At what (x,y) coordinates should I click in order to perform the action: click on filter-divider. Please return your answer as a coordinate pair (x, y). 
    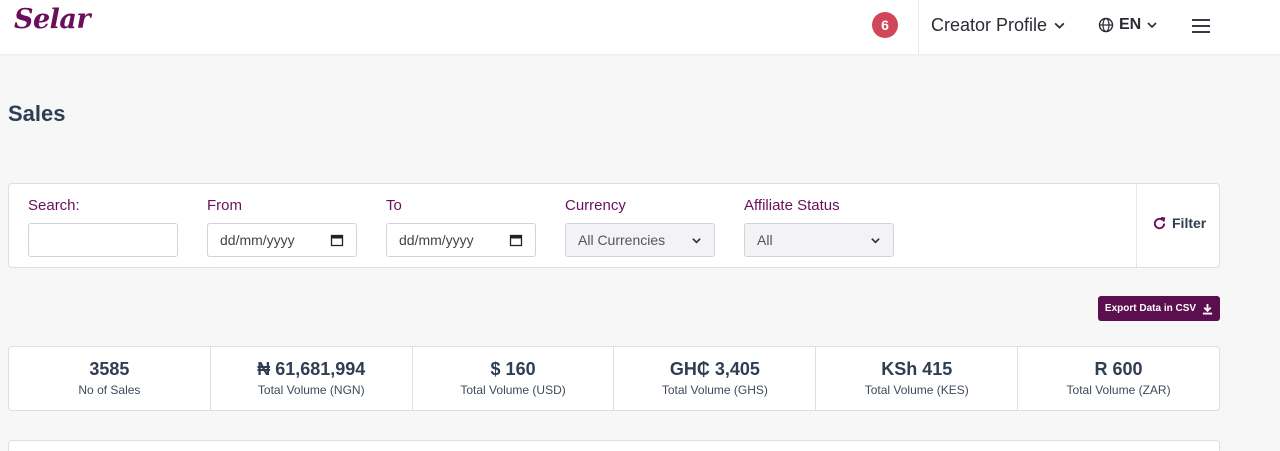
    Looking at the image, I should click on (1136, 225).